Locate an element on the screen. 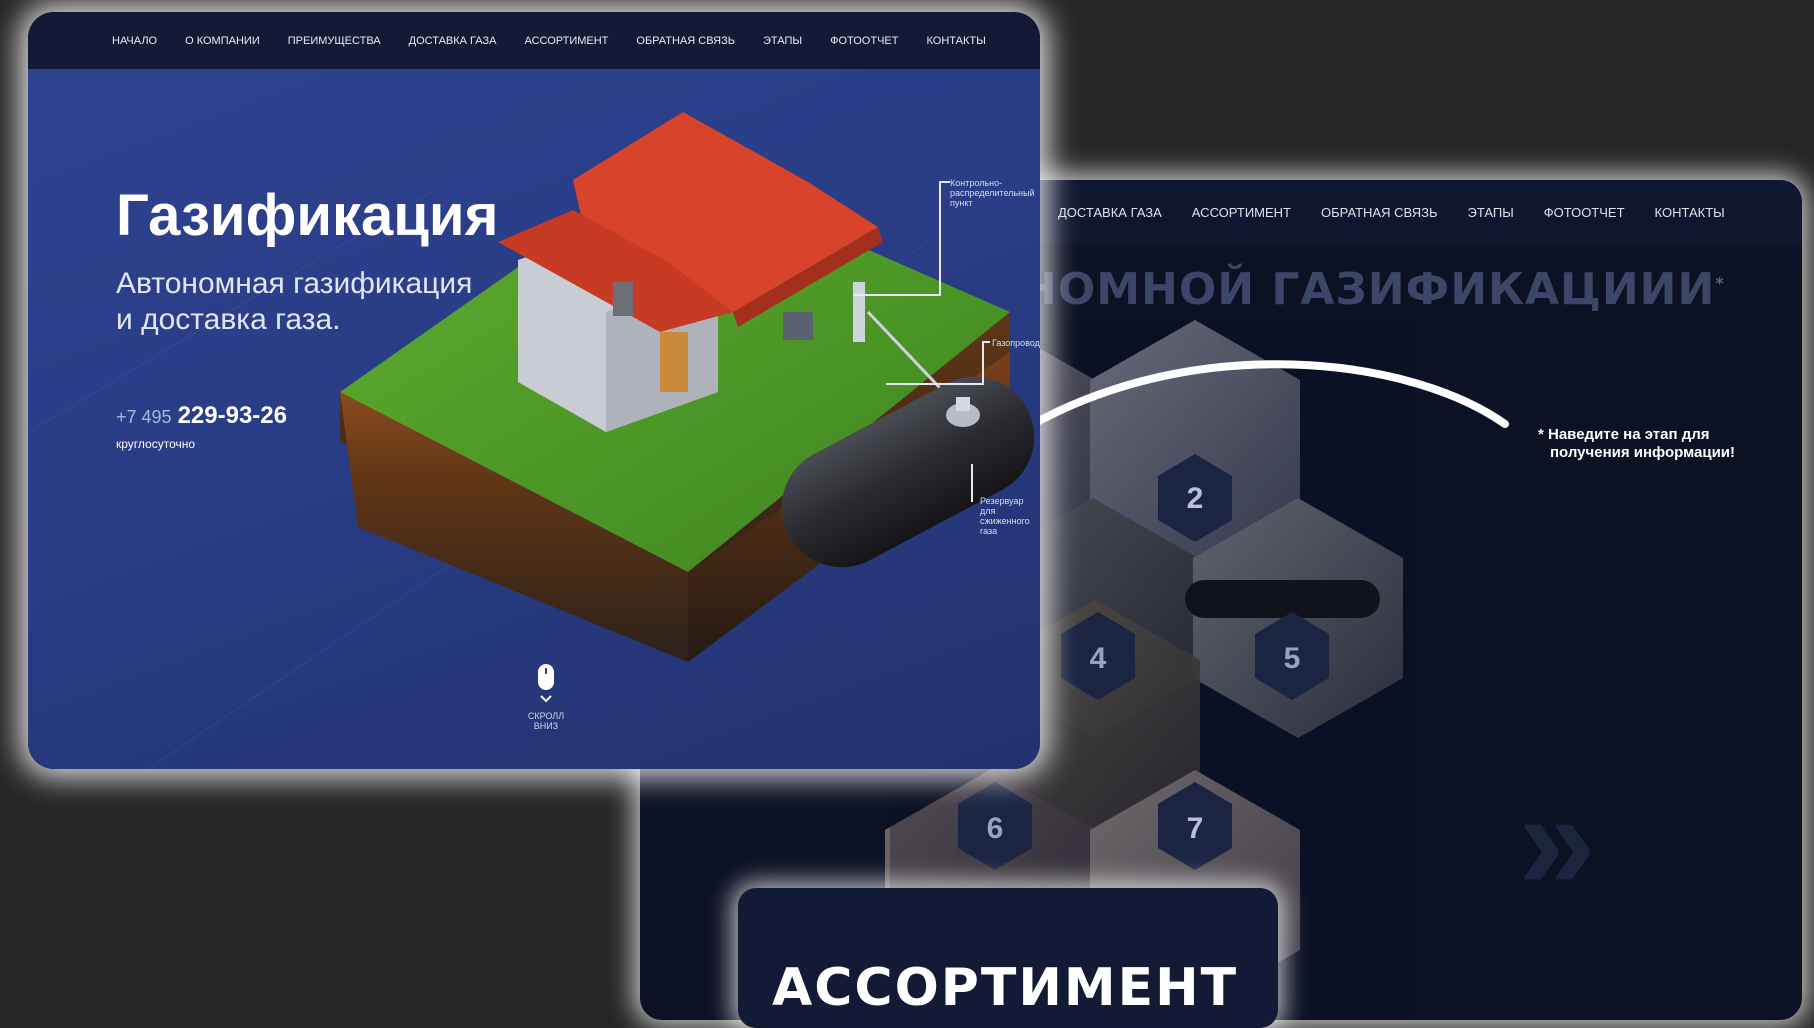  callout-control-point: Контрольно-распределительный пункт is located at coordinates (992, 193).